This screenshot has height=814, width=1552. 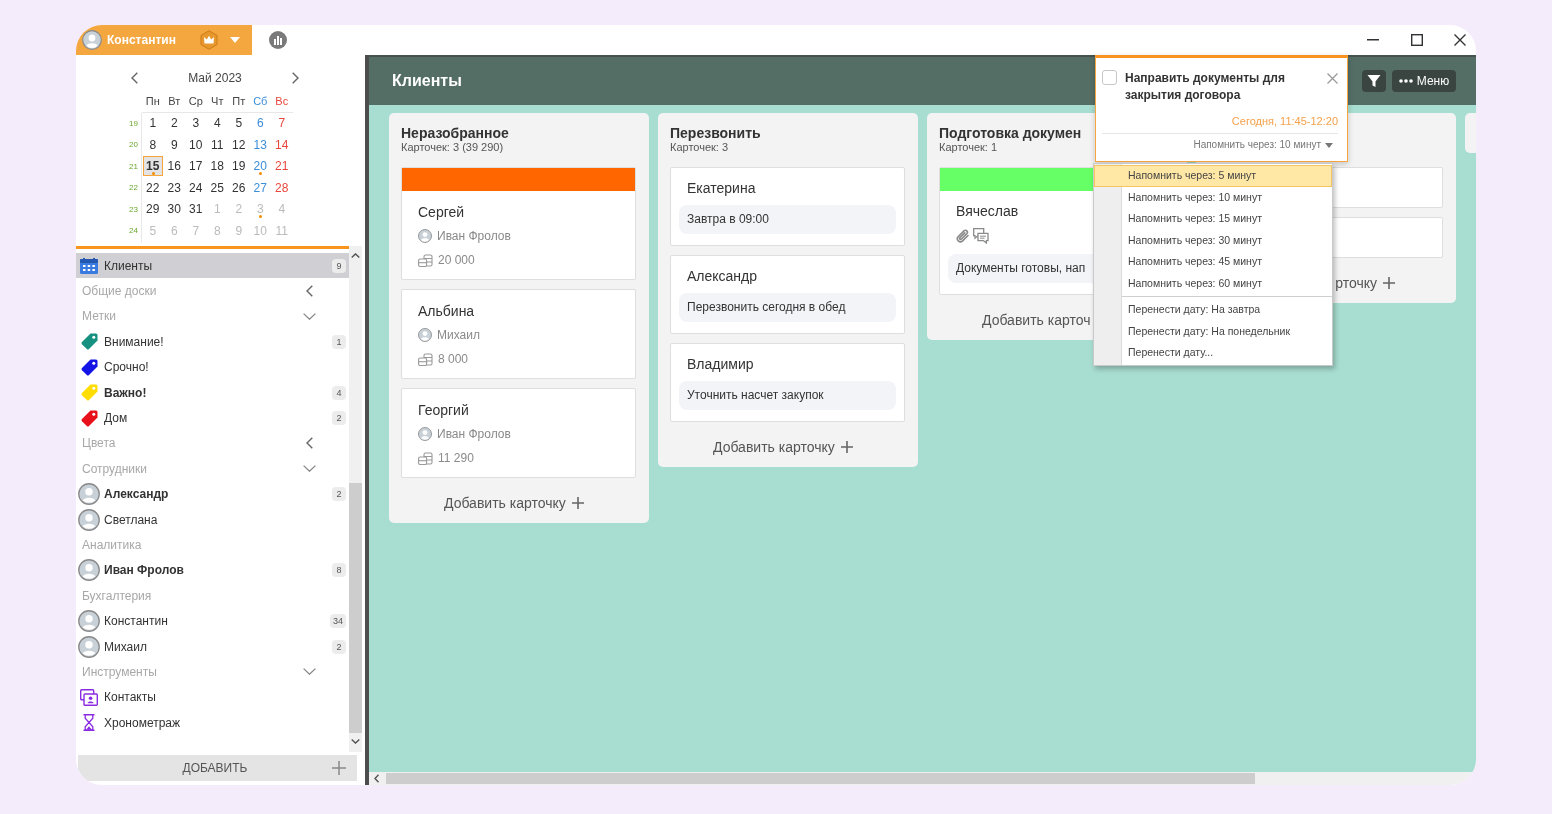 What do you see at coordinates (133, 231) in the screenshot?
I see `week-number: 24` at bounding box center [133, 231].